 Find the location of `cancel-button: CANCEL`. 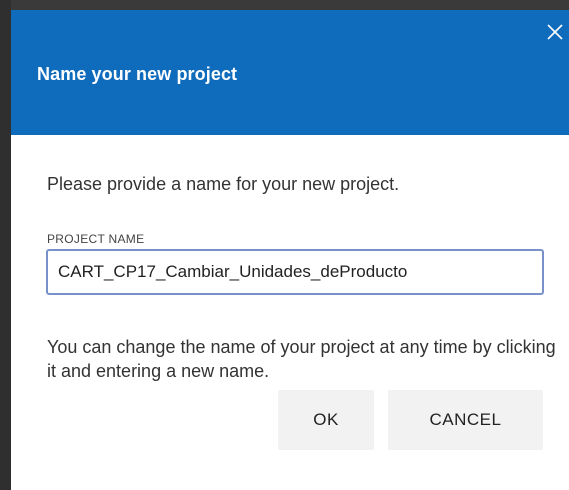

cancel-button: CANCEL is located at coordinates (465, 420).